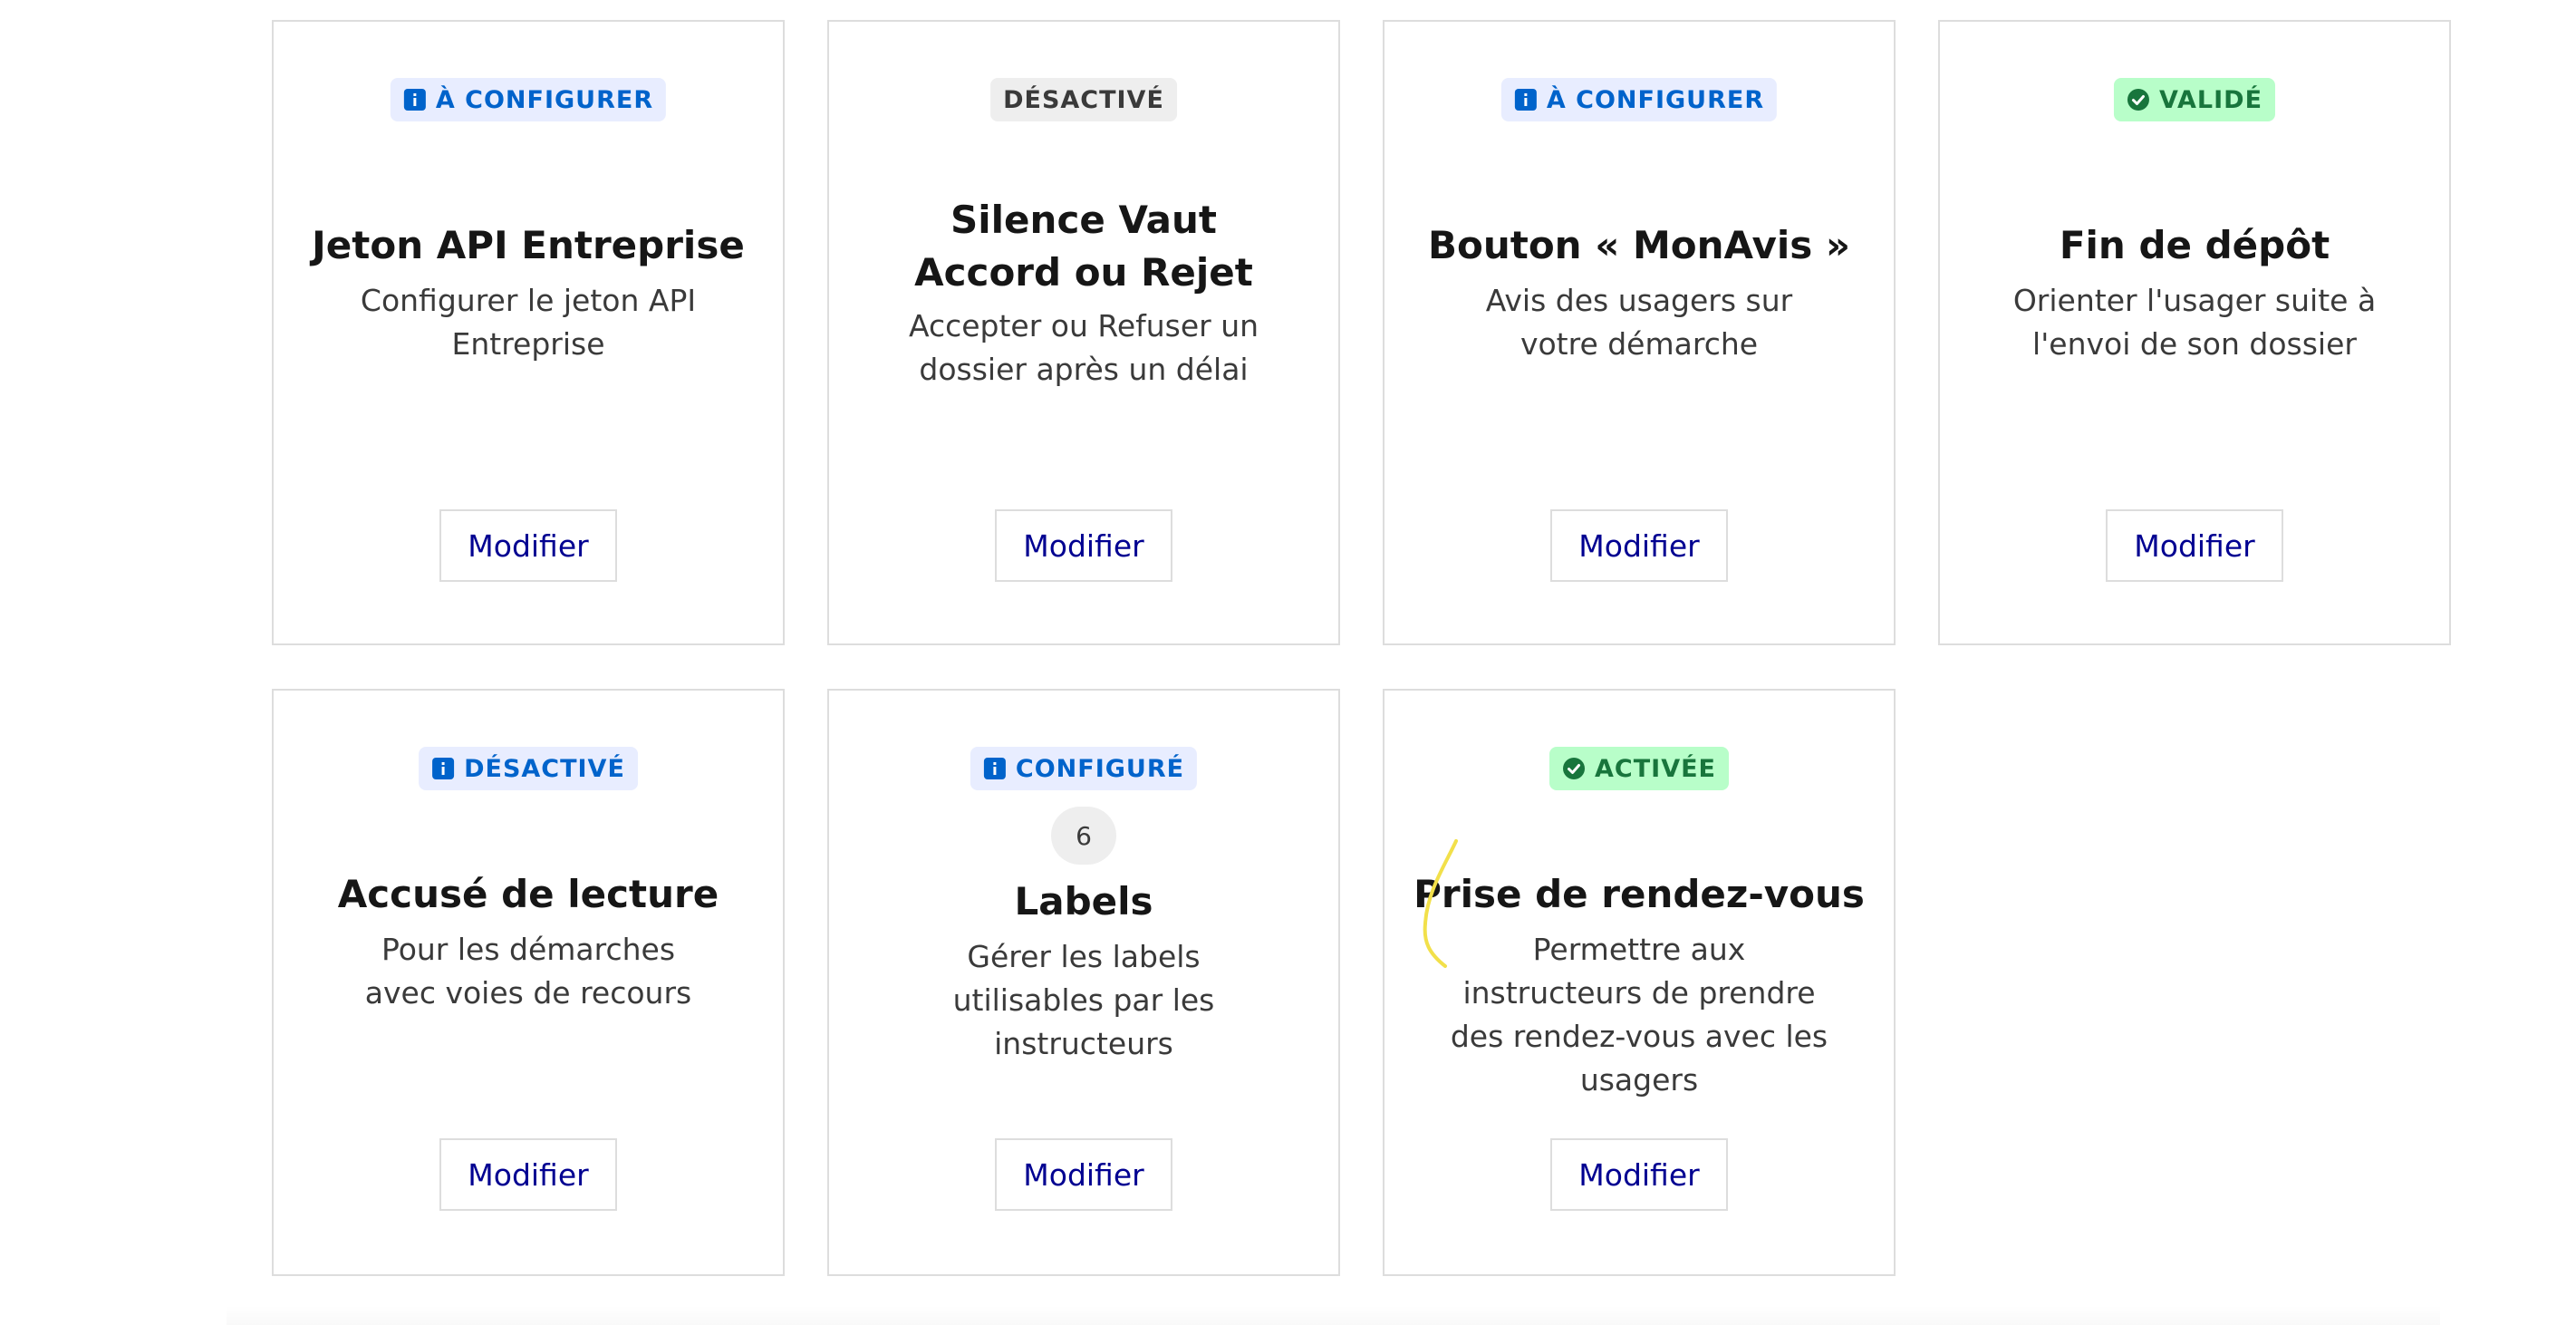 Image resolution: width=2576 pixels, height=1325 pixels. Describe the element at coordinates (2210, 99) in the screenshot. I see `status-badge-label: VALIDÉ` at that location.